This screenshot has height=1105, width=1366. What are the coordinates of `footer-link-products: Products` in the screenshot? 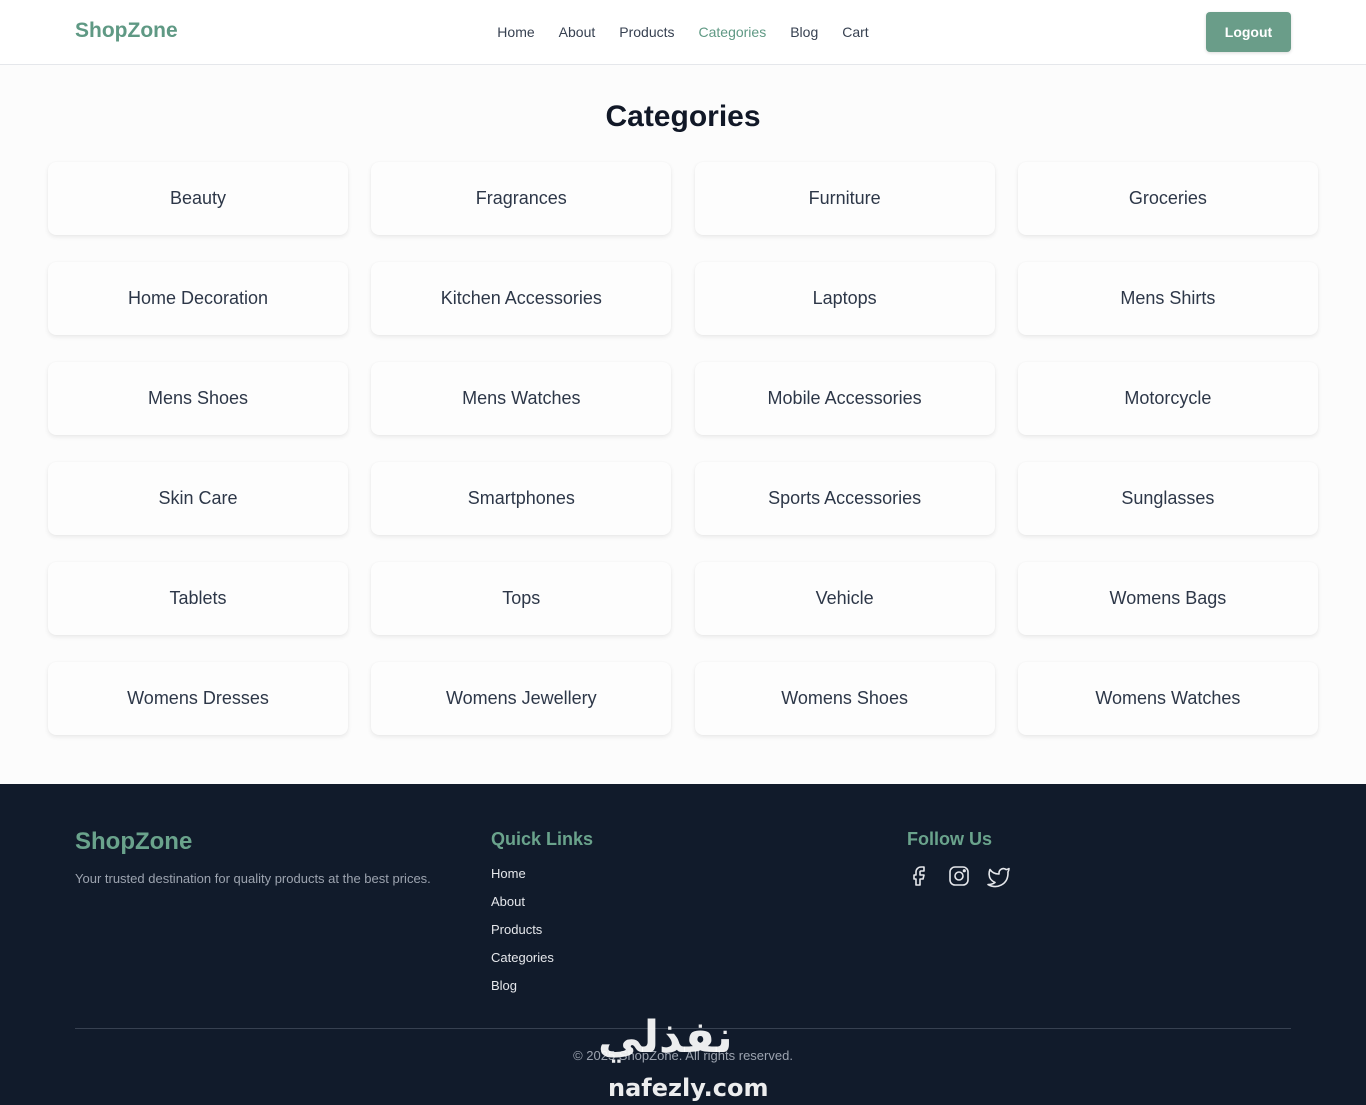 It's located at (522, 936).